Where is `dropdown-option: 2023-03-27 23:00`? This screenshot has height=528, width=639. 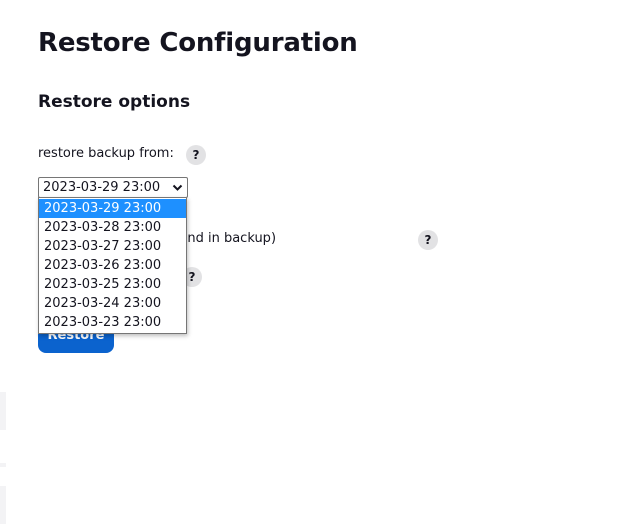
dropdown-option: 2023-03-27 23:00 is located at coordinates (112, 246).